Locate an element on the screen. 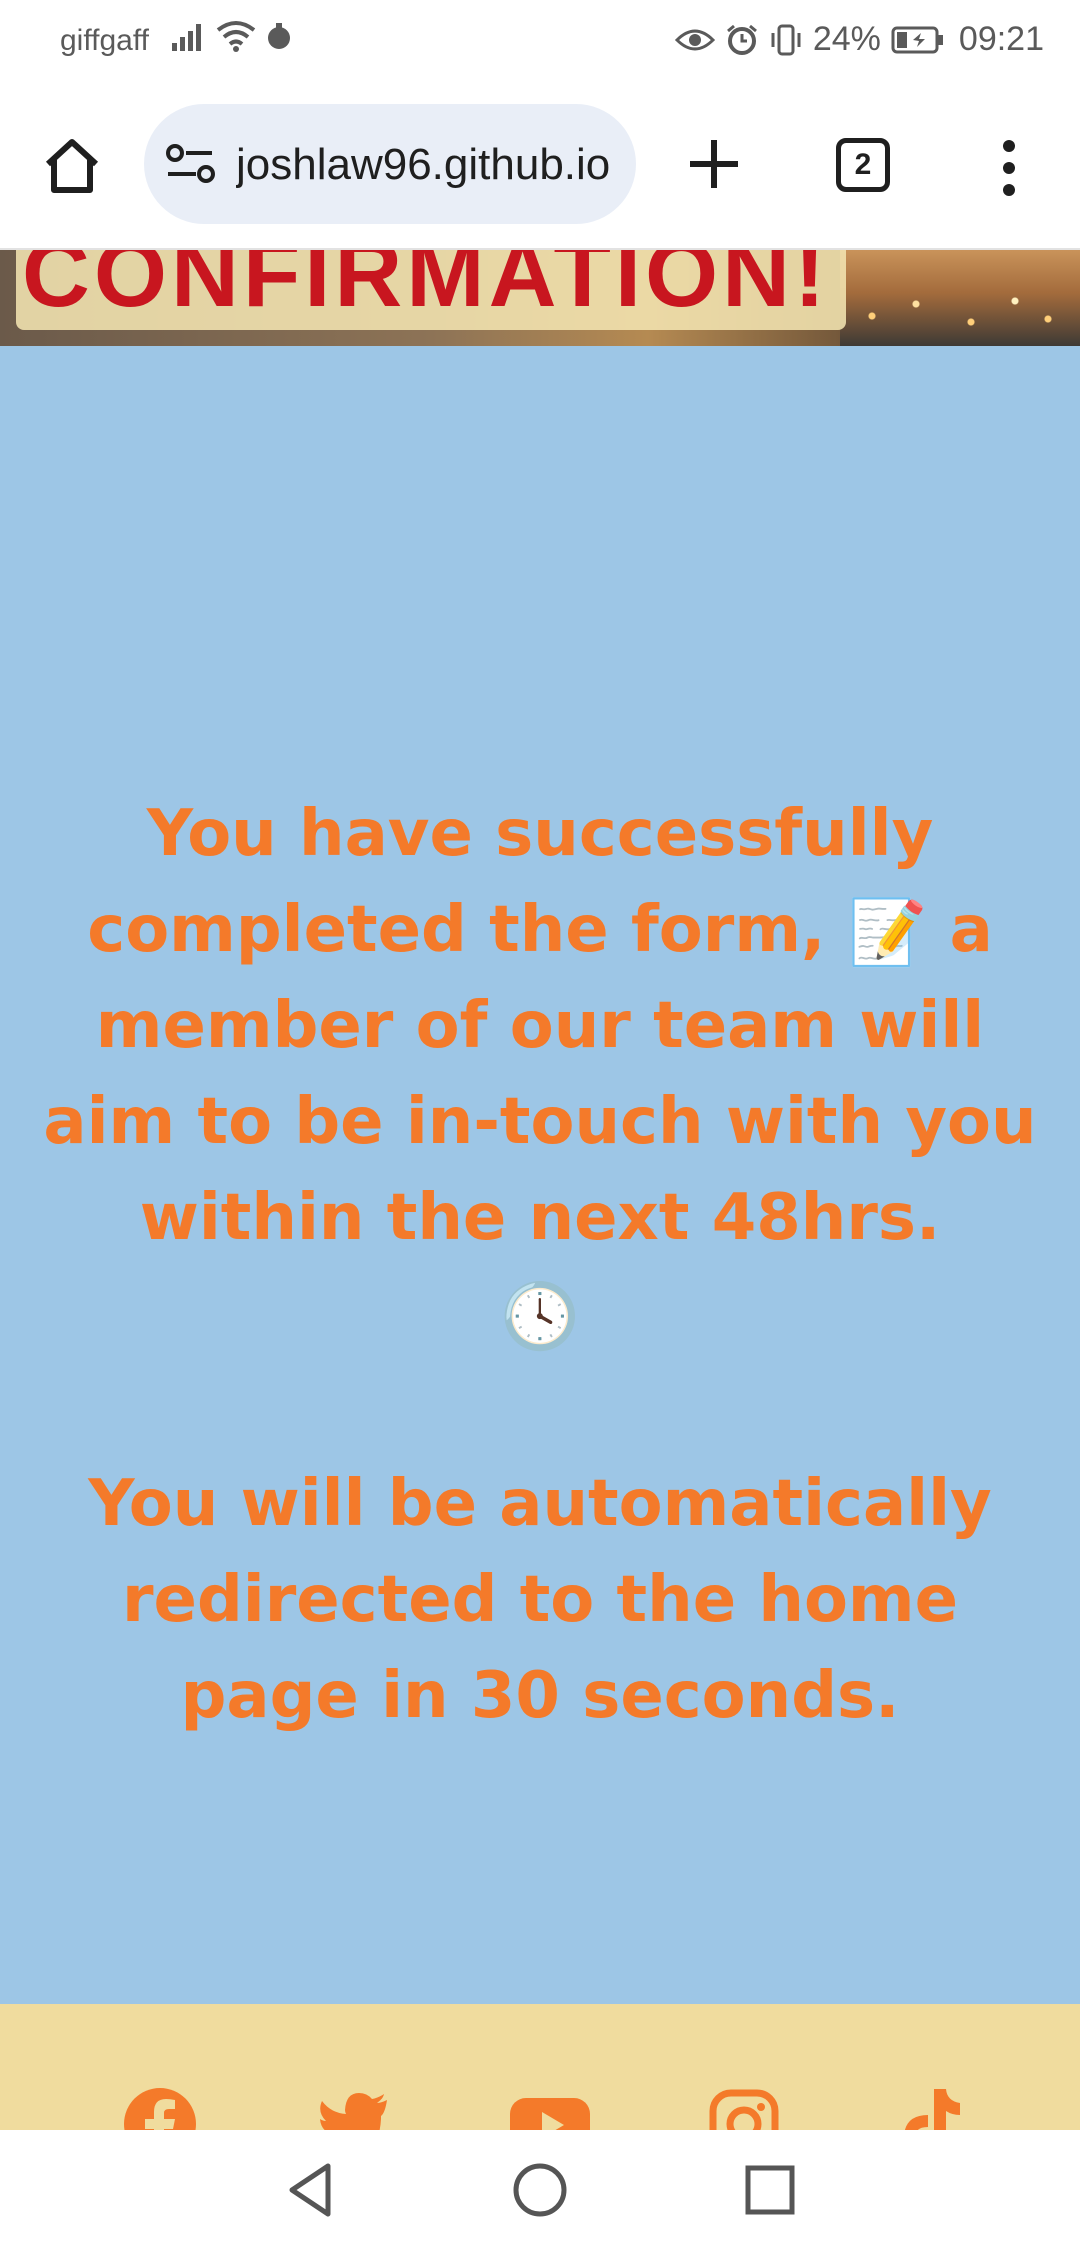  url-text: joshlaw96.github.io is located at coordinates (431, 165).